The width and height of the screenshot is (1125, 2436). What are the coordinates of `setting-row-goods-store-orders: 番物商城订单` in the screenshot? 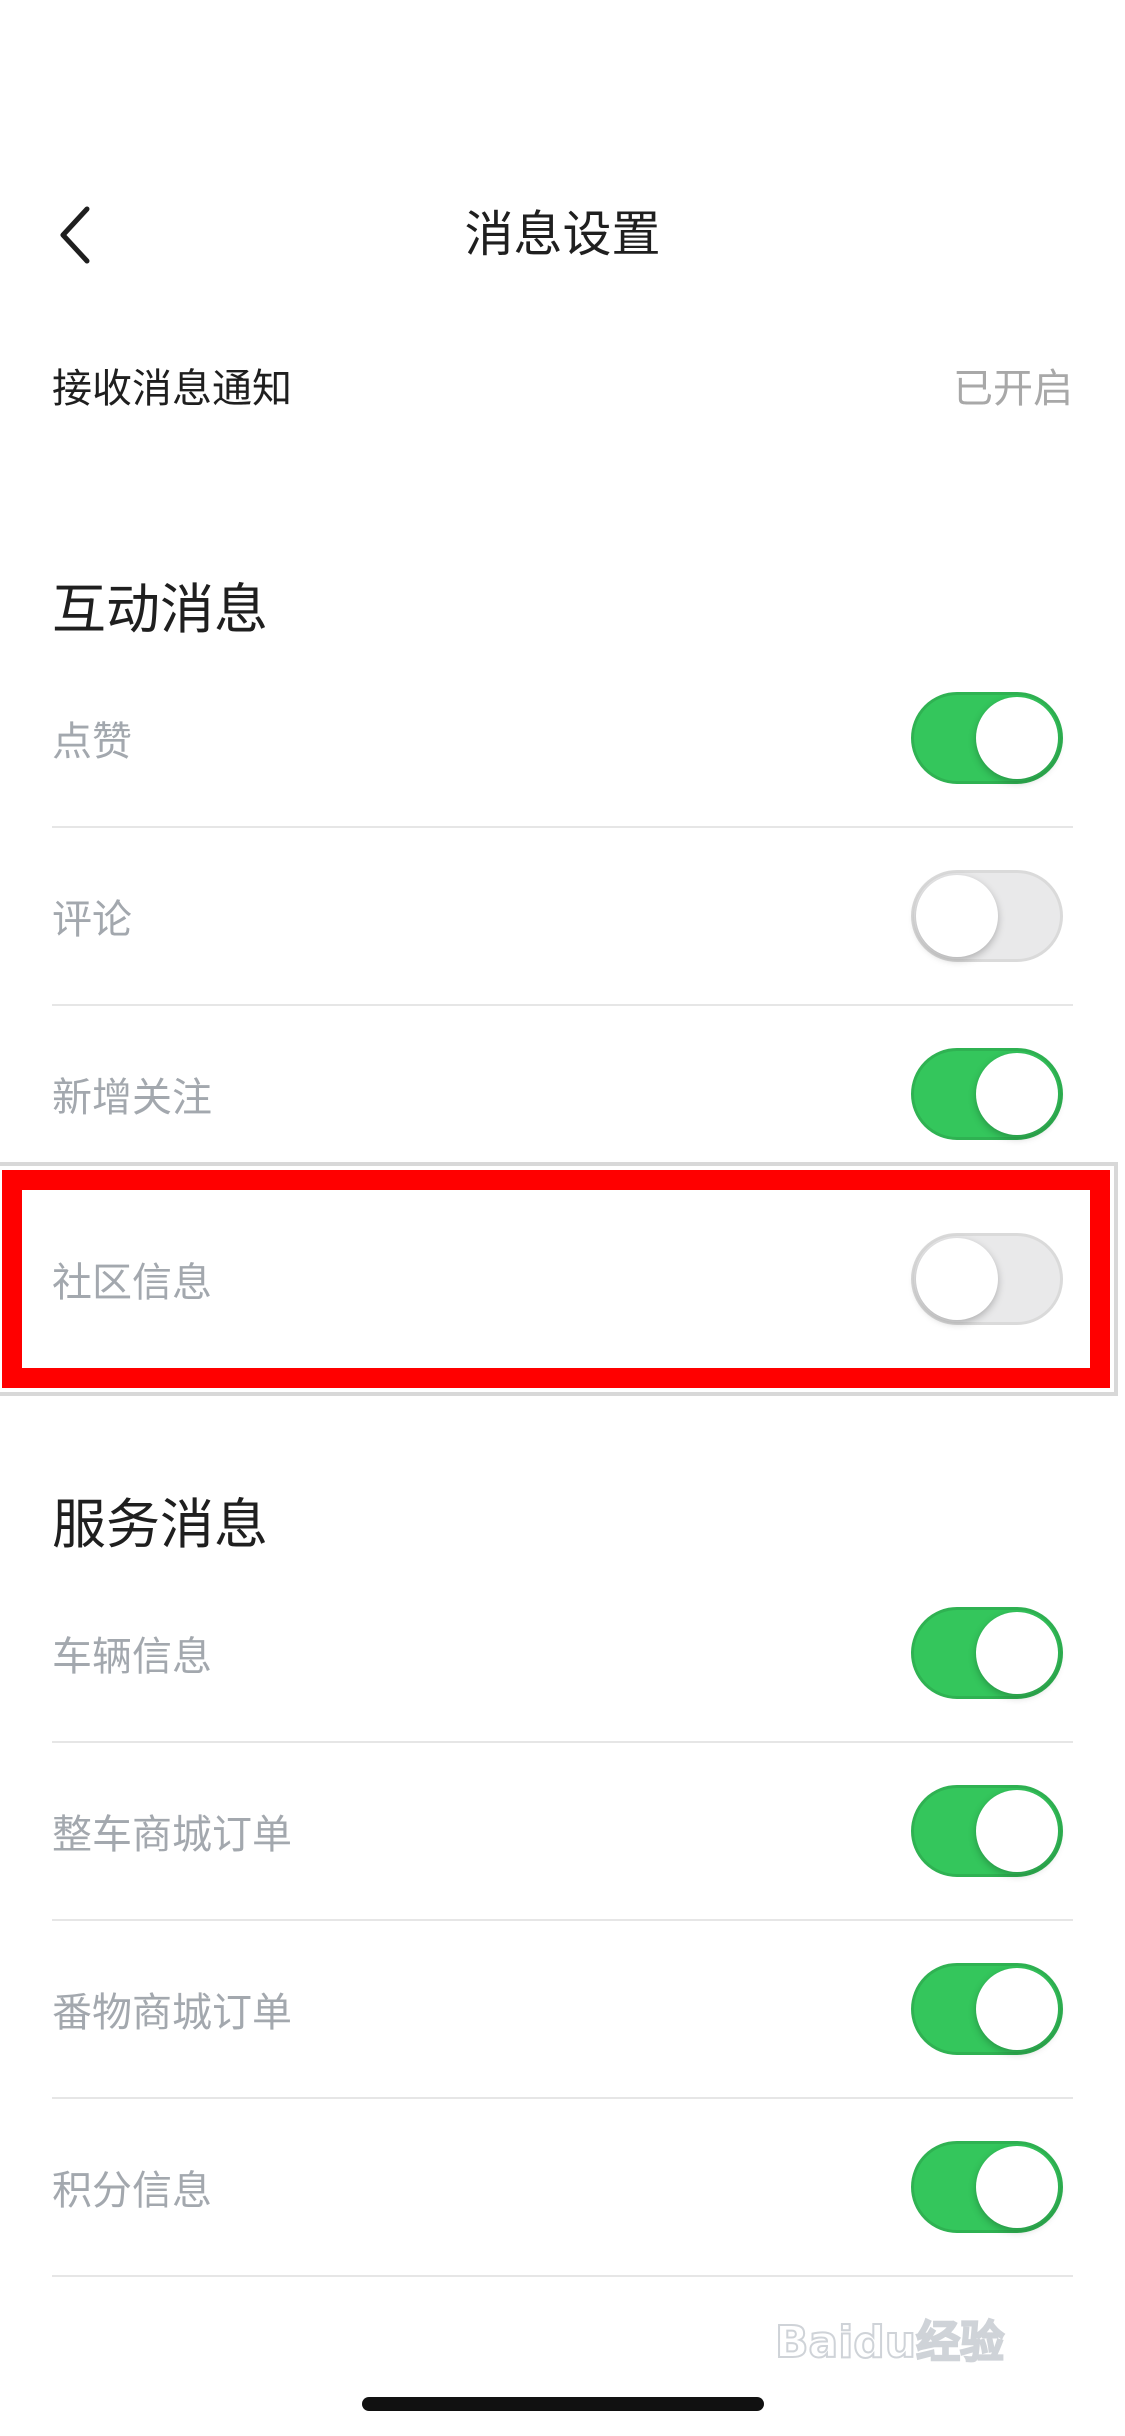 It's located at (562, 2010).